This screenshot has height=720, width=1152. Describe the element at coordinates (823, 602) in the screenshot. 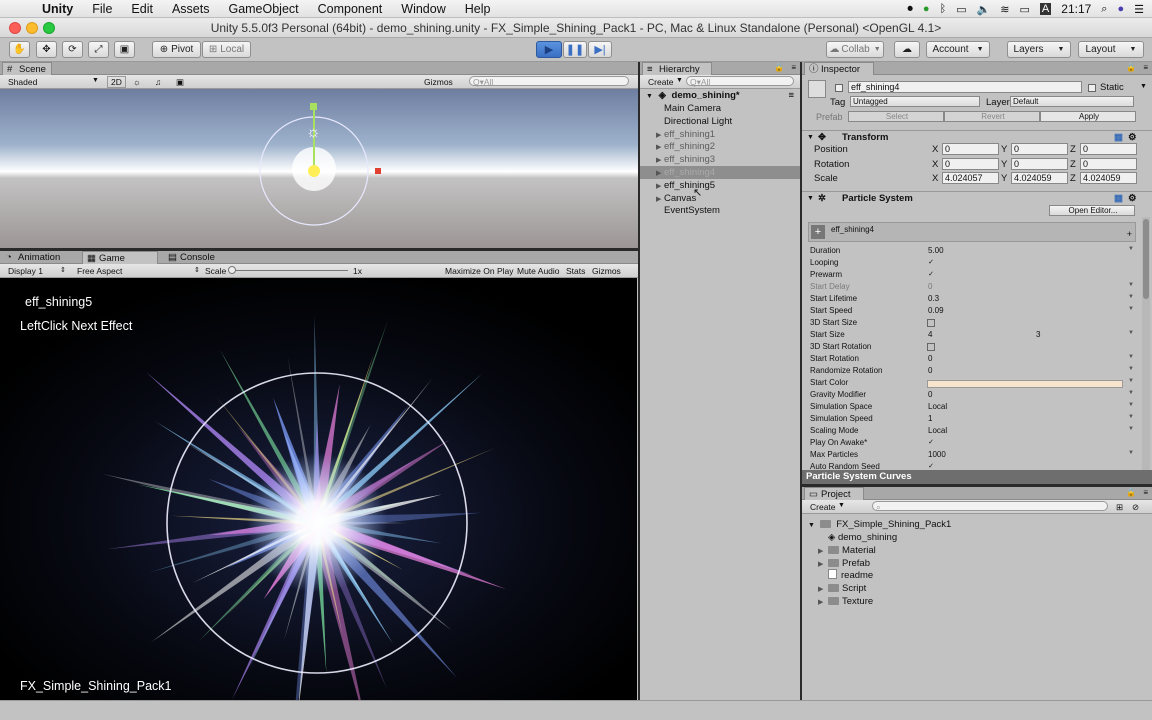

I see `chevron-right-icon: ▶` at that location.